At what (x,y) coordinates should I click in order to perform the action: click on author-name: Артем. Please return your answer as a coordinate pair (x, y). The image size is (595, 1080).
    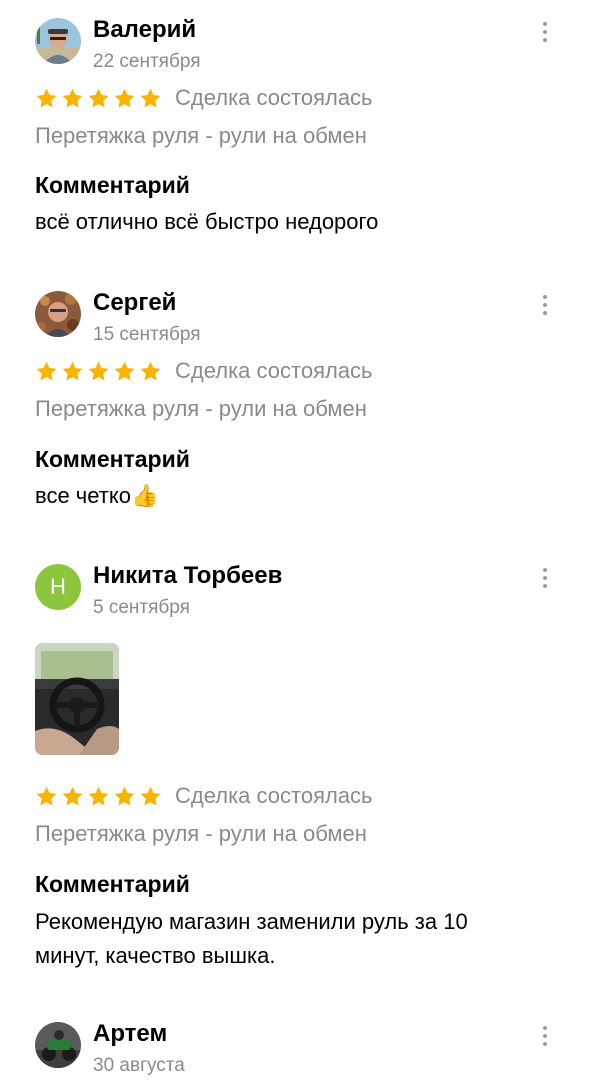
    Looking at the image, I should click on (130, 1034).